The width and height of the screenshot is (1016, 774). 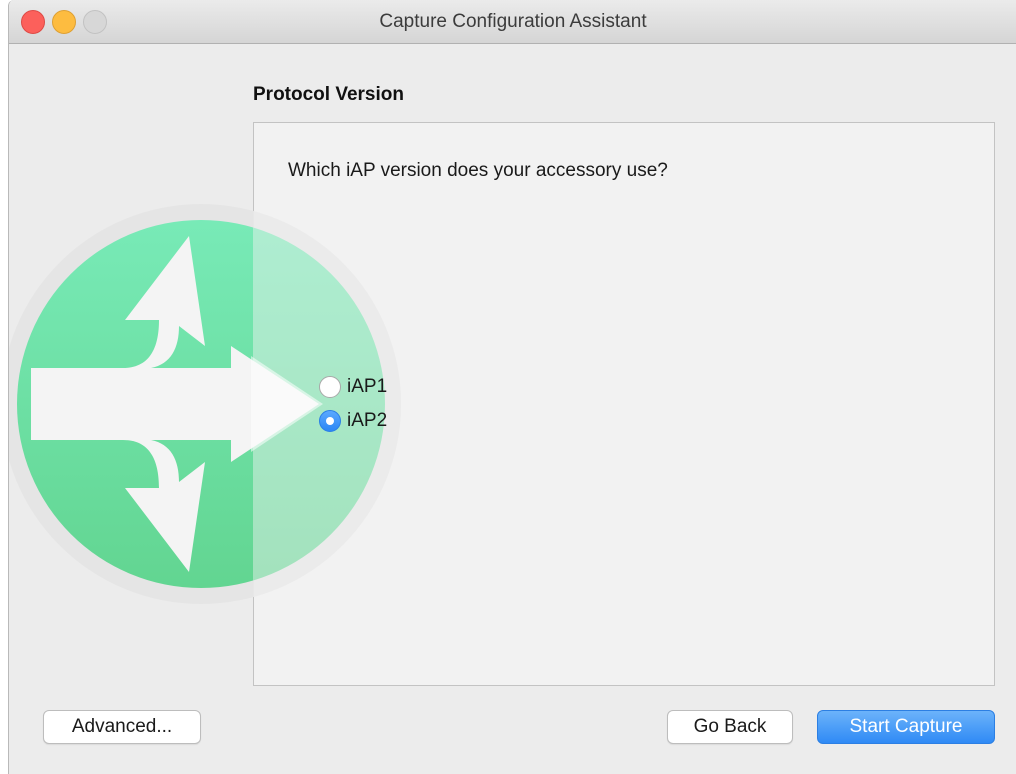 I want to click on iap1-radio-button, so click(x=330, y=387).